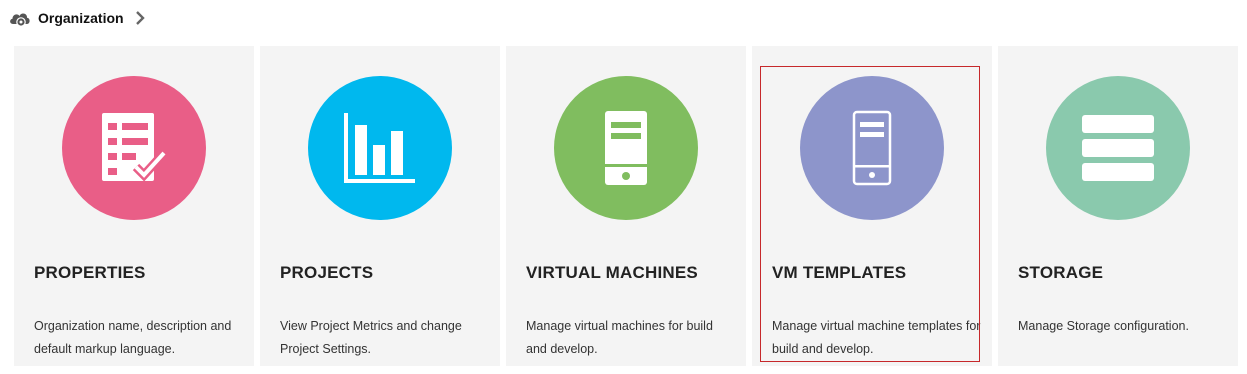 The image size is (1247, 374). I want to click on storage-stack-icon, so click(1118, 148).